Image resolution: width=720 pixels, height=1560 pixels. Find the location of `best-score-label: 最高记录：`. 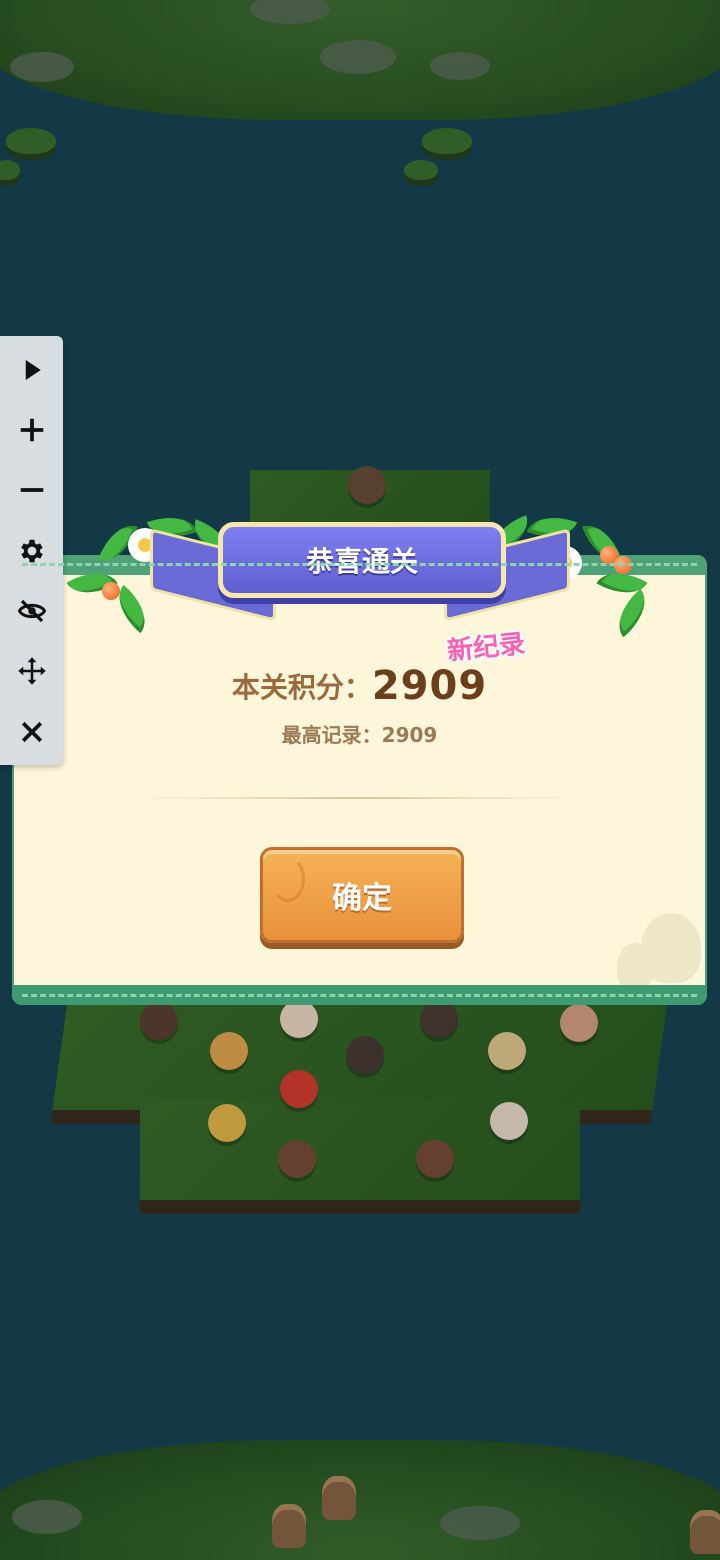

best-score-label: 最高记录： is located at coordinates (331, 735).